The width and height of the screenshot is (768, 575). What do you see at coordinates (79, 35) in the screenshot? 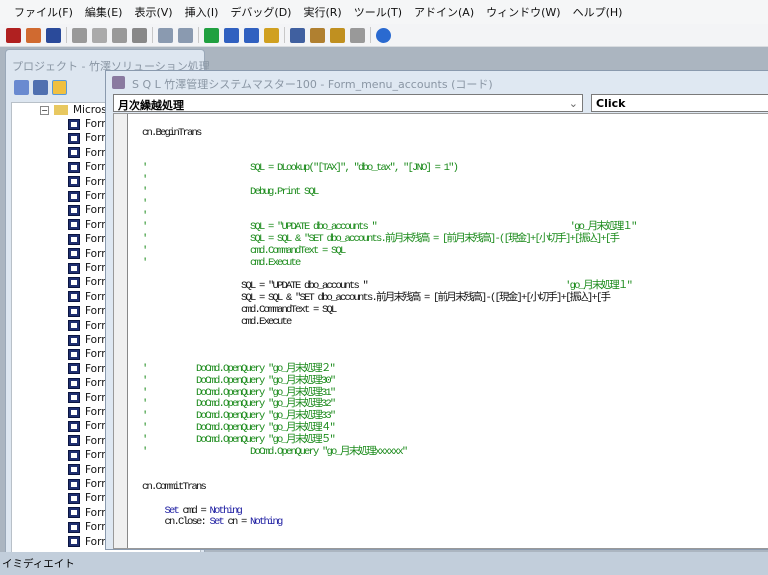
I see `cut-icon` at bounding box center [79, 35].